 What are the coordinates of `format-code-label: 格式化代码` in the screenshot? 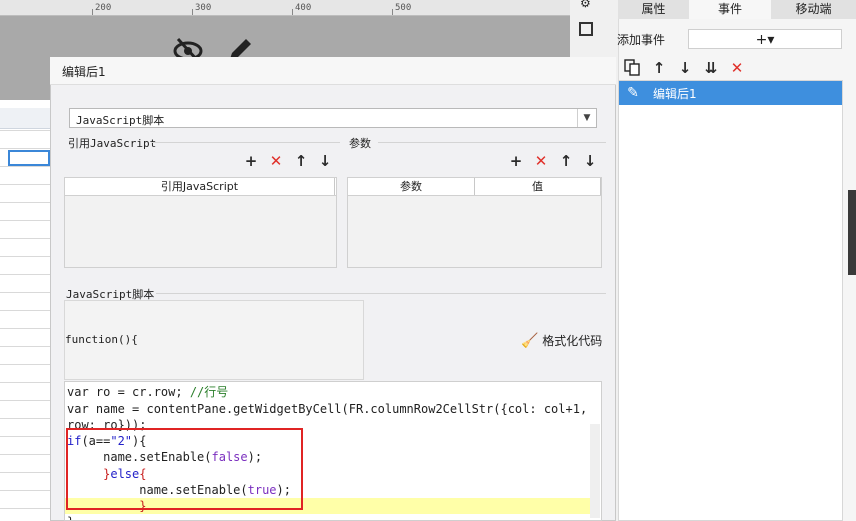 It's located at (572, 341).